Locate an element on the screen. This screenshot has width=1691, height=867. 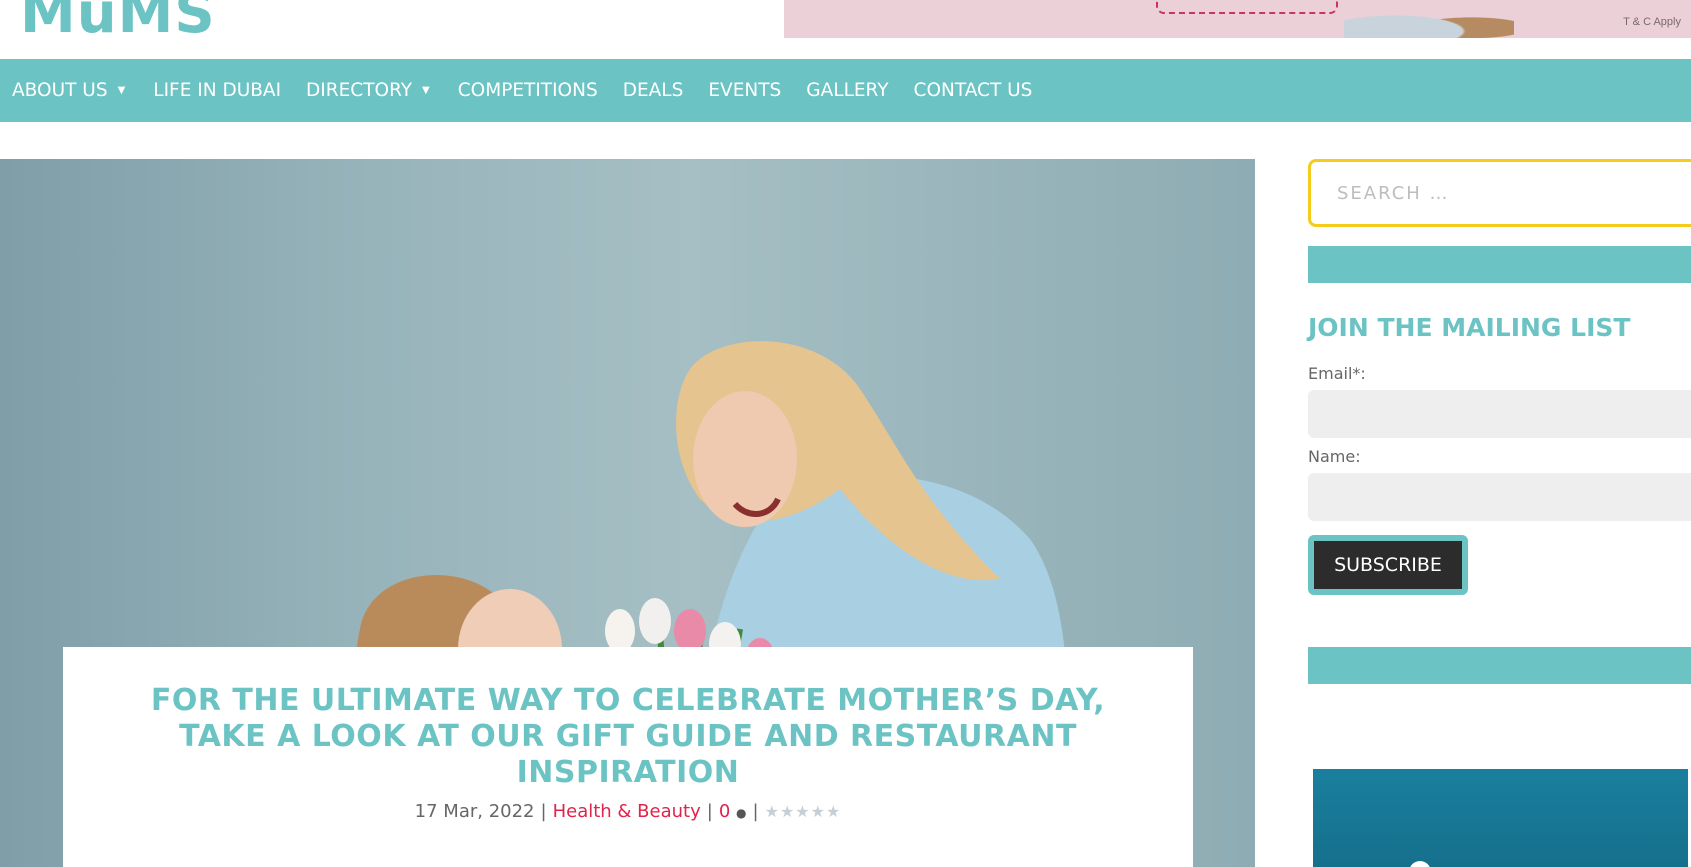
name-label: Name: is located at coordinates (1334, 456).